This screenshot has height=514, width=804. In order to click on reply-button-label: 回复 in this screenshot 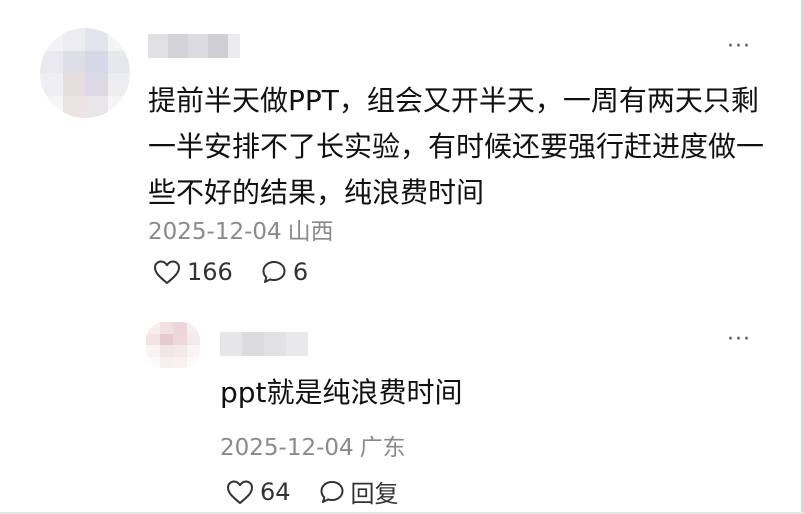, I will do `click(374, 494)`.